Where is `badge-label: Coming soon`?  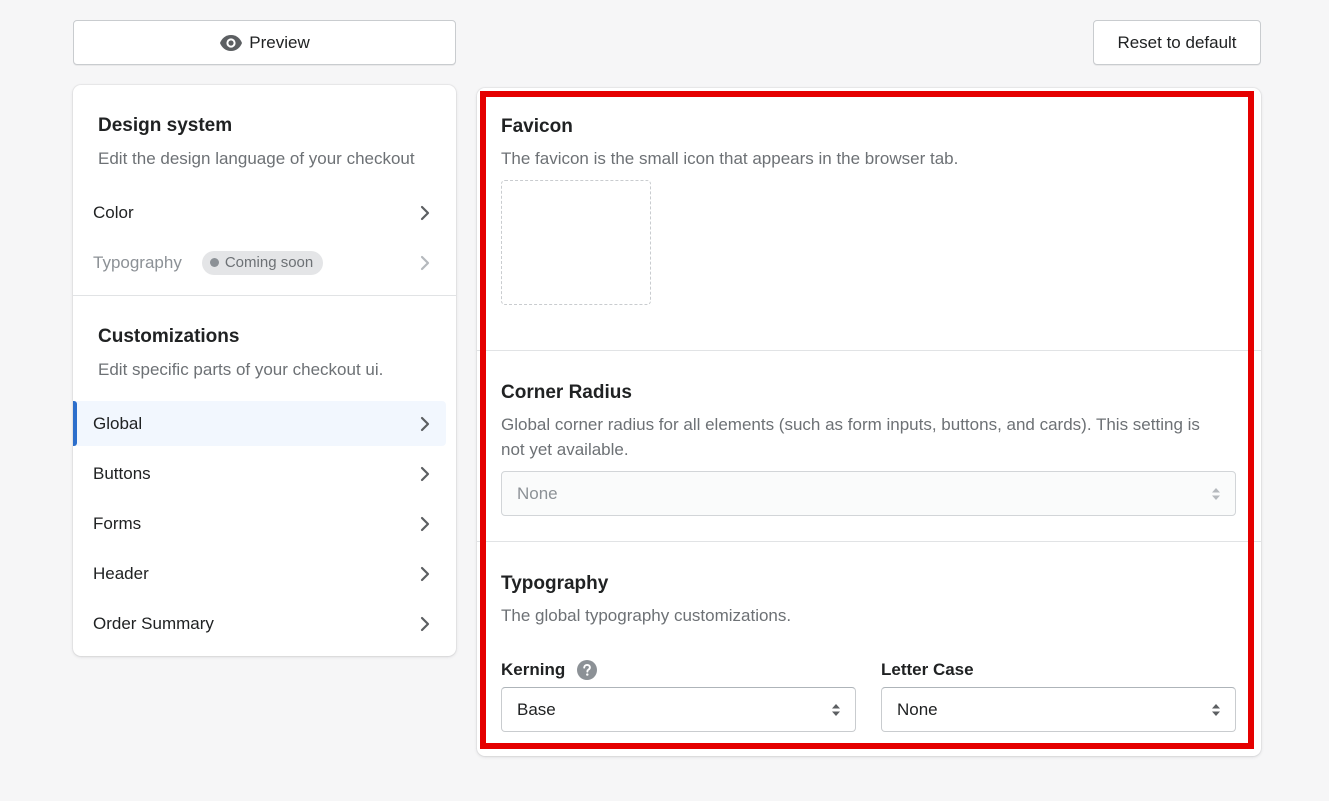 badge-label: Coming soon is located at coordinates (269, 262).